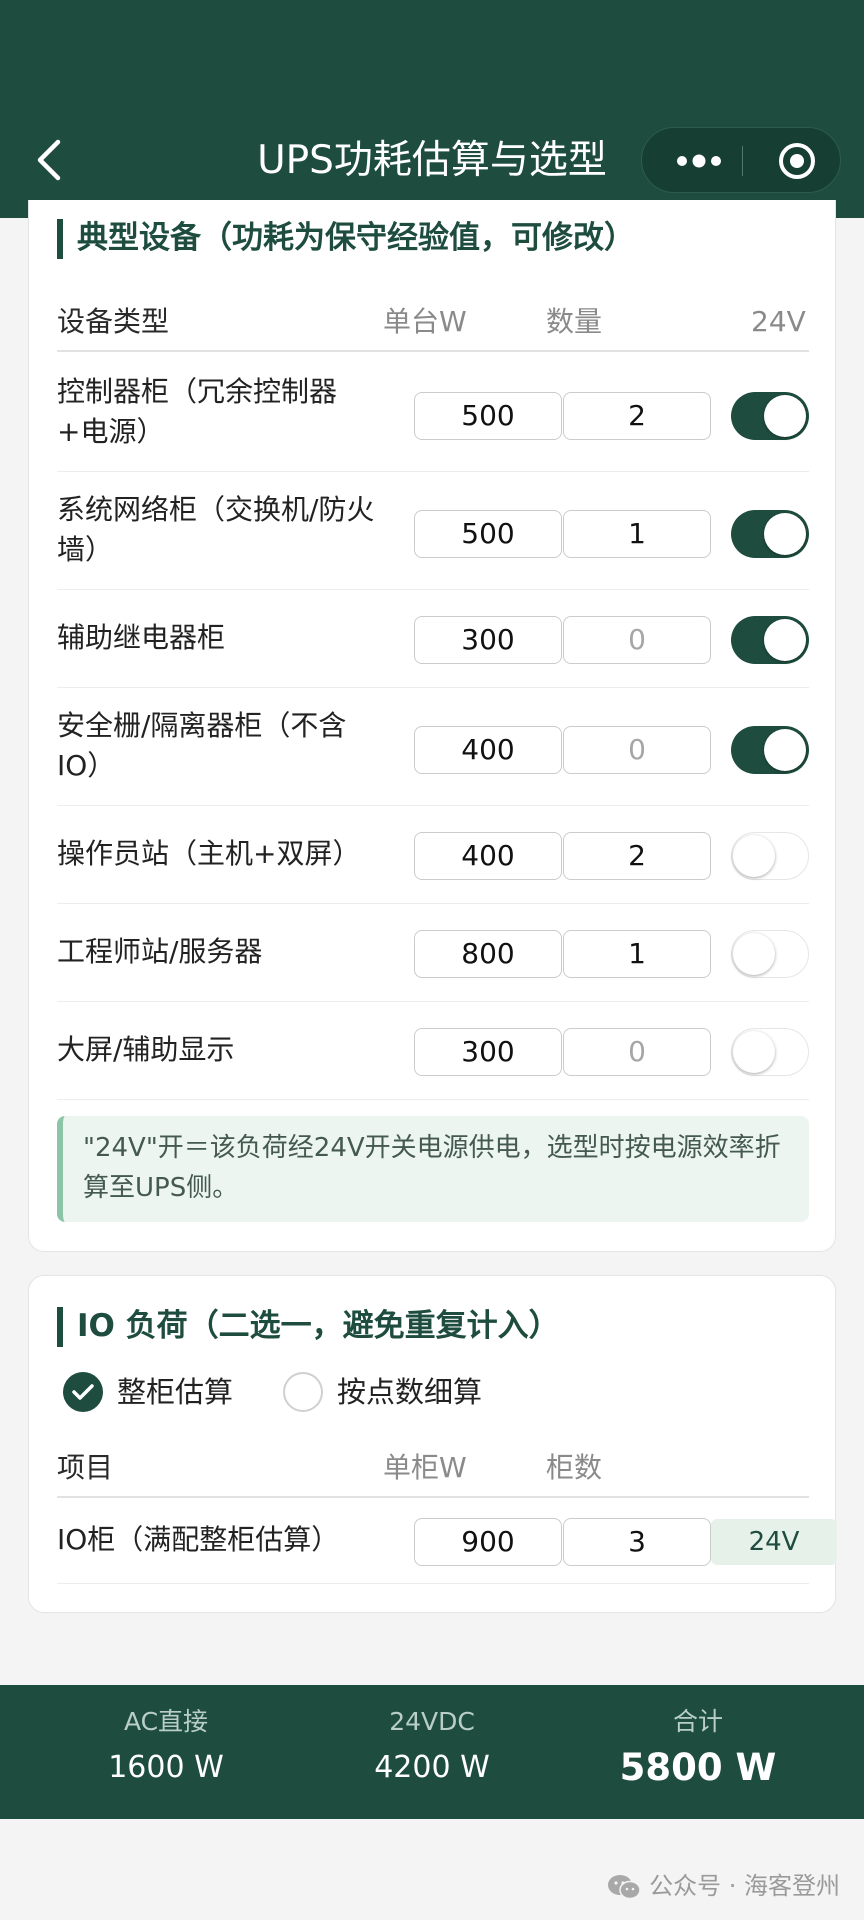  What do you see at coordinates (488, 1542) in the screenshot?
I see `cabinet-watt-input: 900` at bounding box center [488, 1542].